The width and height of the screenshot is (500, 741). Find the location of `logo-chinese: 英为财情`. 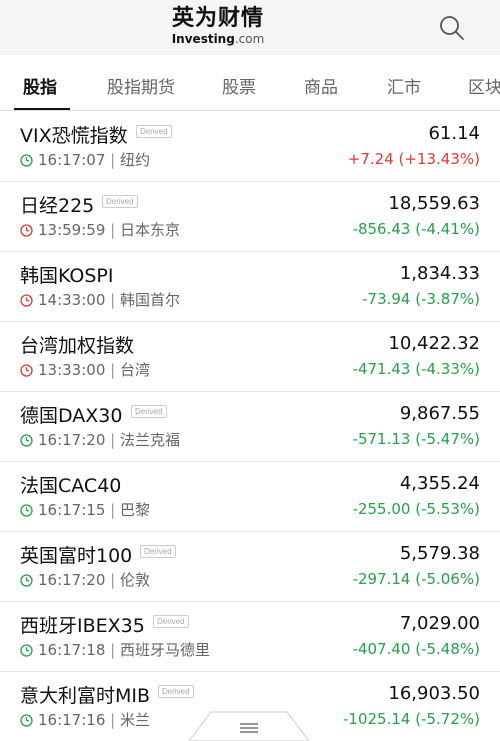

logo-chinese: 英为财情 is located at coordinates (217, 18).